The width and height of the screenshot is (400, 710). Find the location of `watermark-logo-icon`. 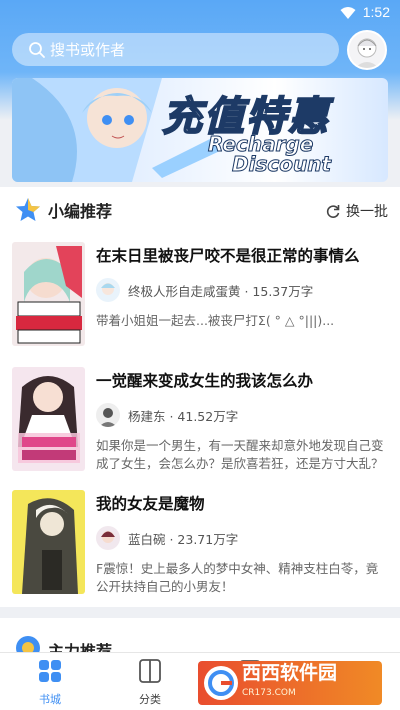

watermark-logo-icon is located at coordinates (221, 683).